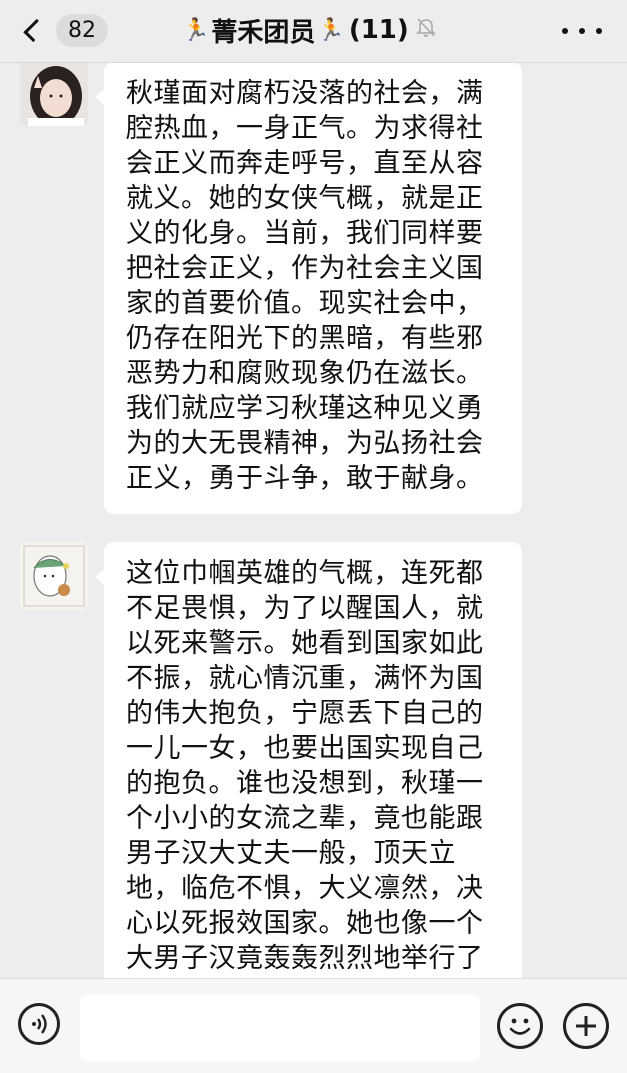  I want to click on chat-title: 🏃 菁禾团员 🏃 (11), so click(325, 30).